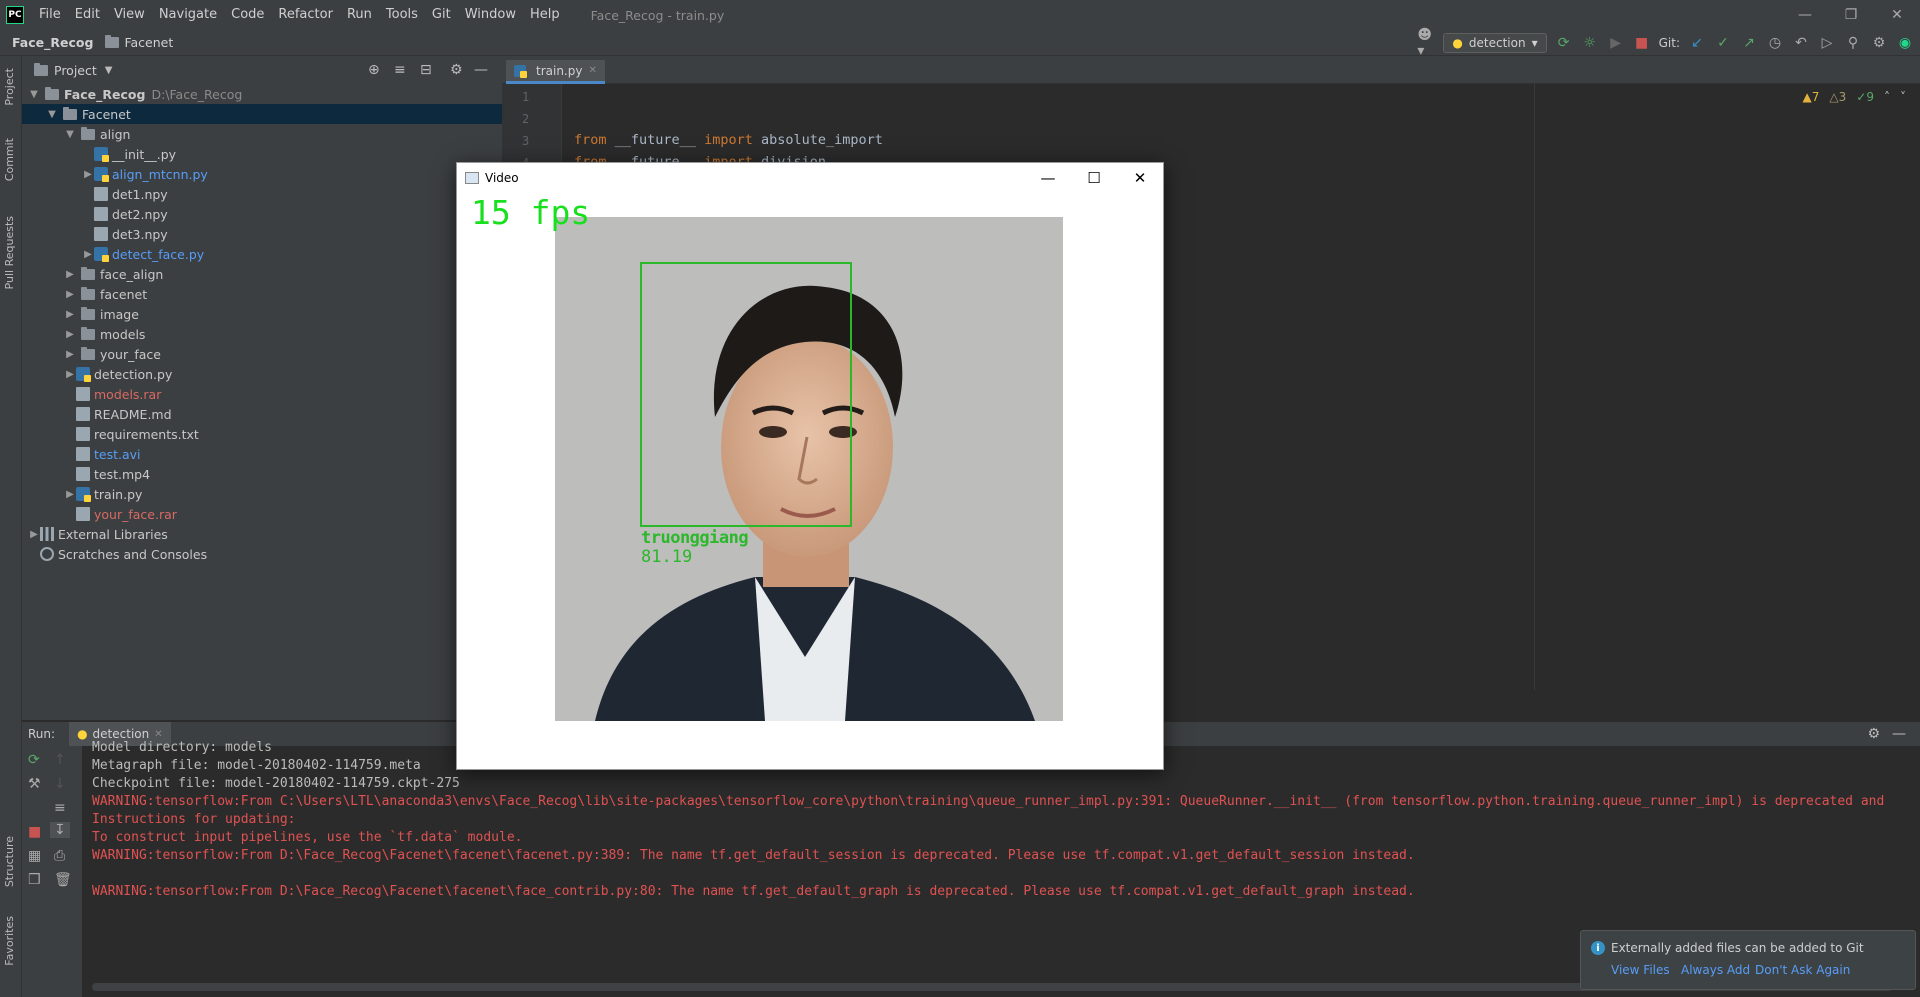  Describe the element at coordinates (262, 114) in the screenshot. I see `tree-item: ▼ Facenet` at that location.